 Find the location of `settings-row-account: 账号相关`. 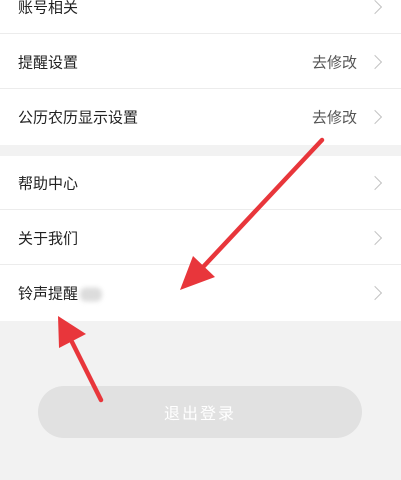

settings-row-account: 账号相关 is located at coordinates (200, 17).